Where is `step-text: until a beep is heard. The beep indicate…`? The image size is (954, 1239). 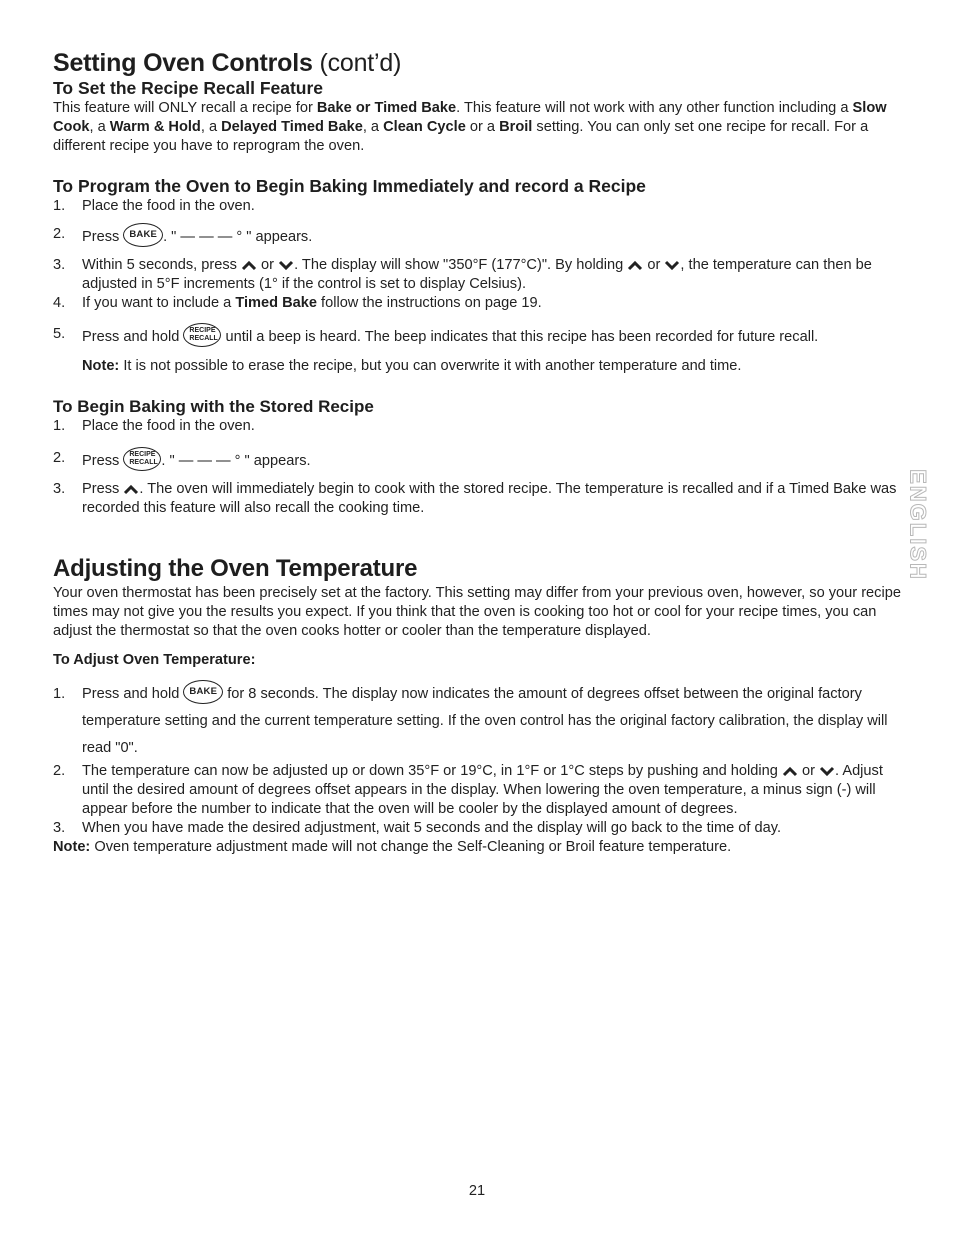 step-text: until a beep is heard. The beep indicate… is located at coordinates (520, 336).